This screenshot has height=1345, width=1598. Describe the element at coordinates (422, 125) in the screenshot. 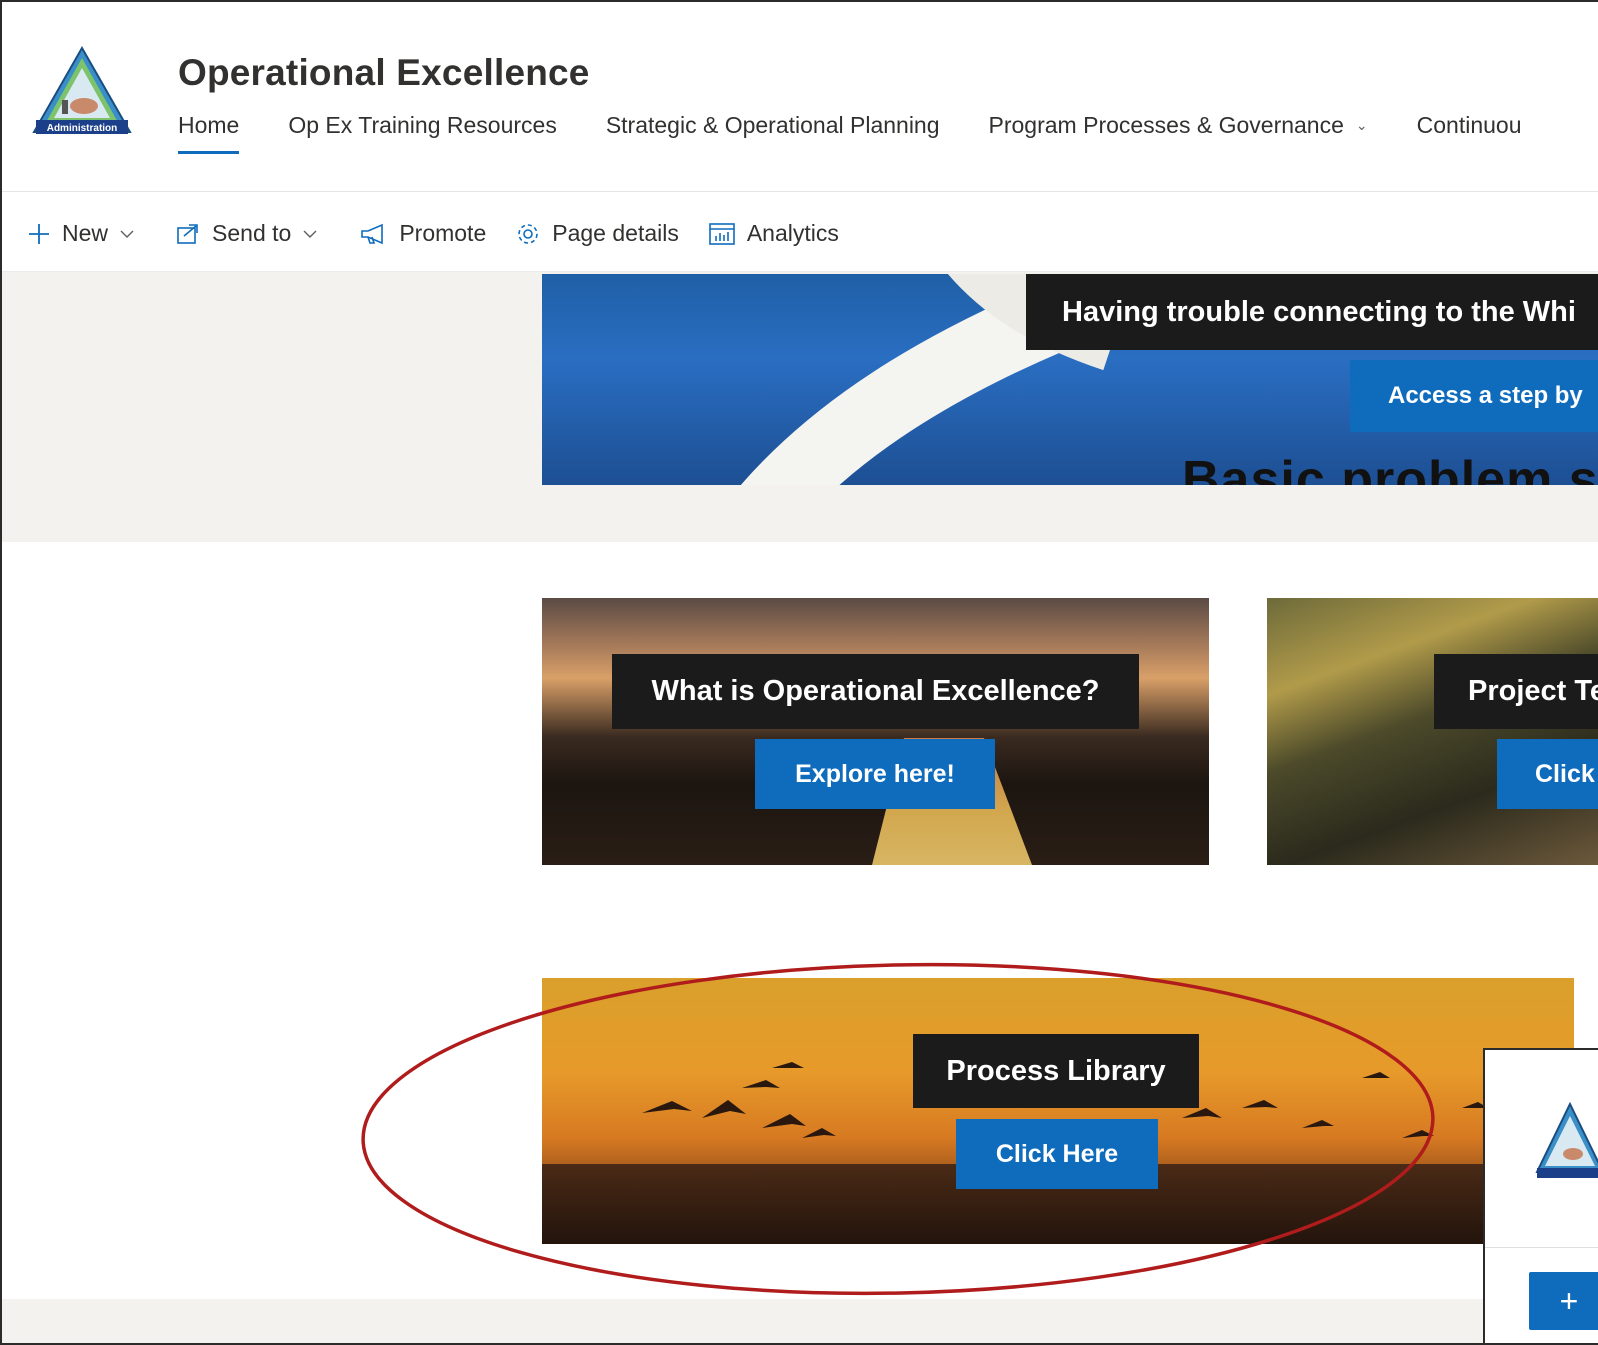

I see `nav-label: Op Ex Training Resources` at that location.